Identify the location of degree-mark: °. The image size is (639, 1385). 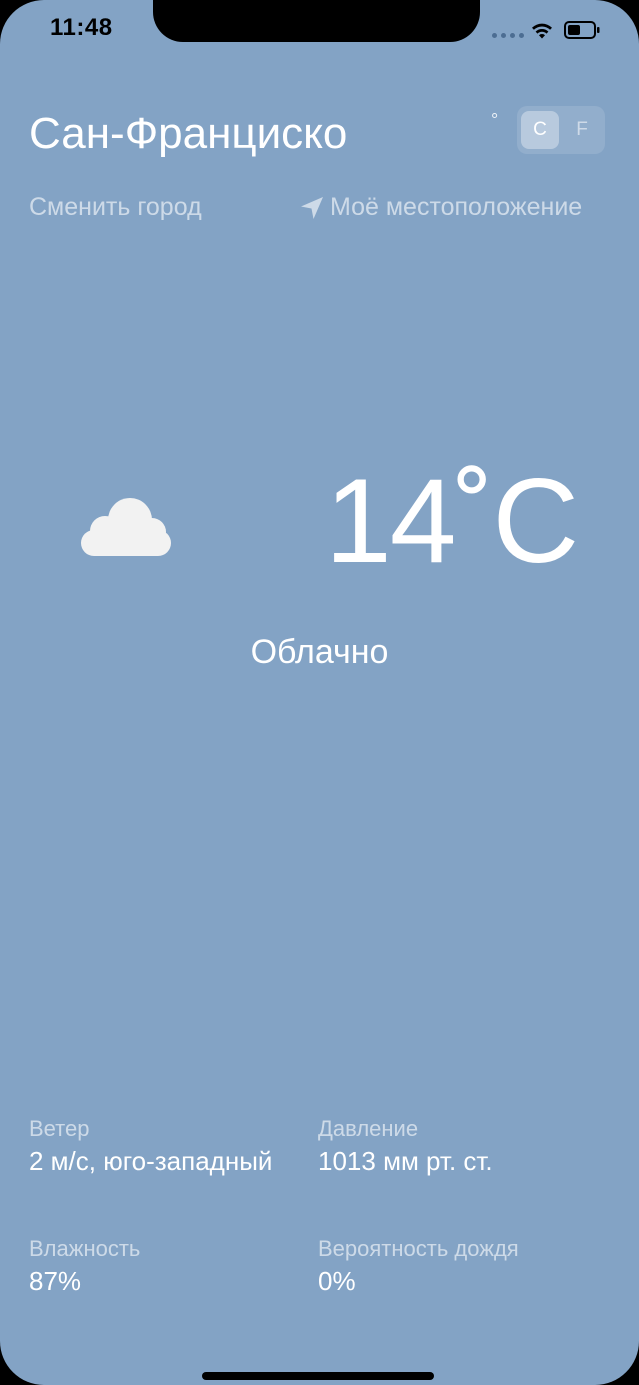
(495, 120).